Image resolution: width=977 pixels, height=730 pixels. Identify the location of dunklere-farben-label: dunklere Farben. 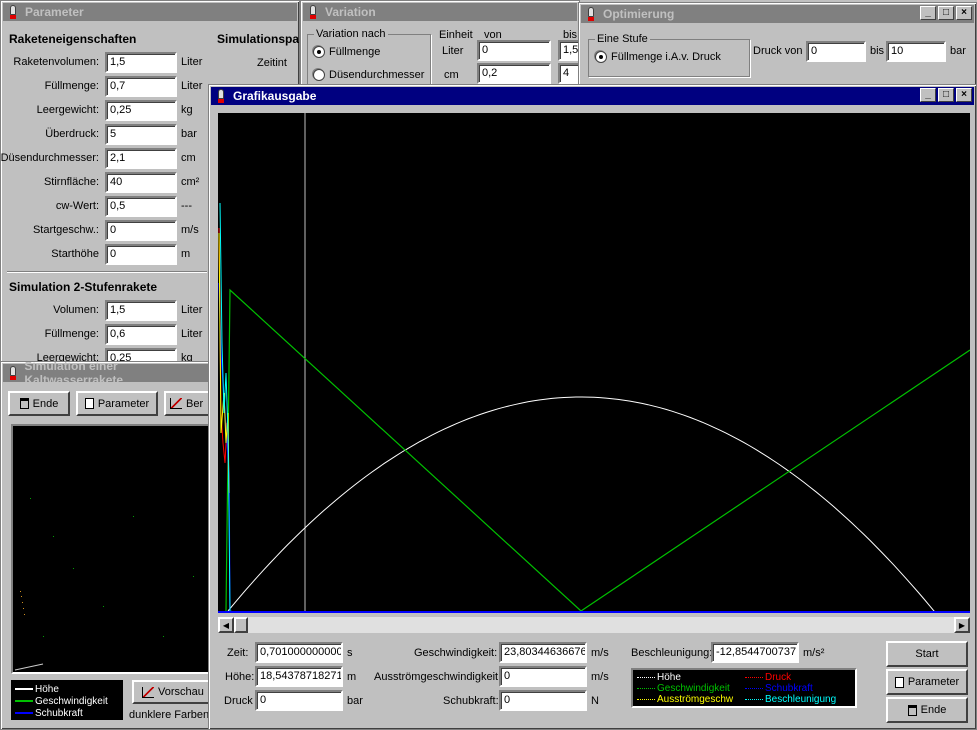
(169, 715).